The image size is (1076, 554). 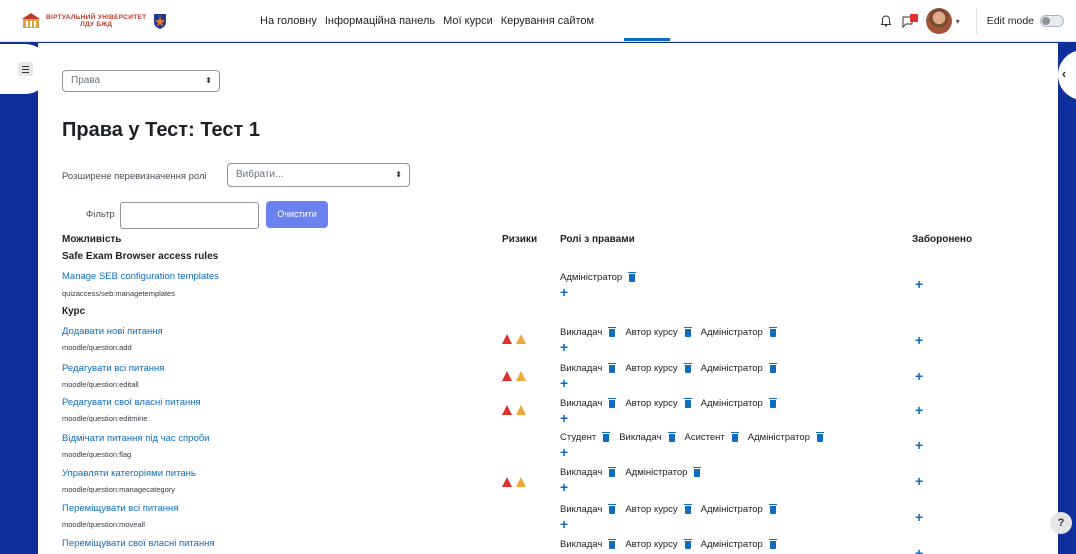 I want to click on nav-my-courses: Мої курси, so click(x=468, y=21).